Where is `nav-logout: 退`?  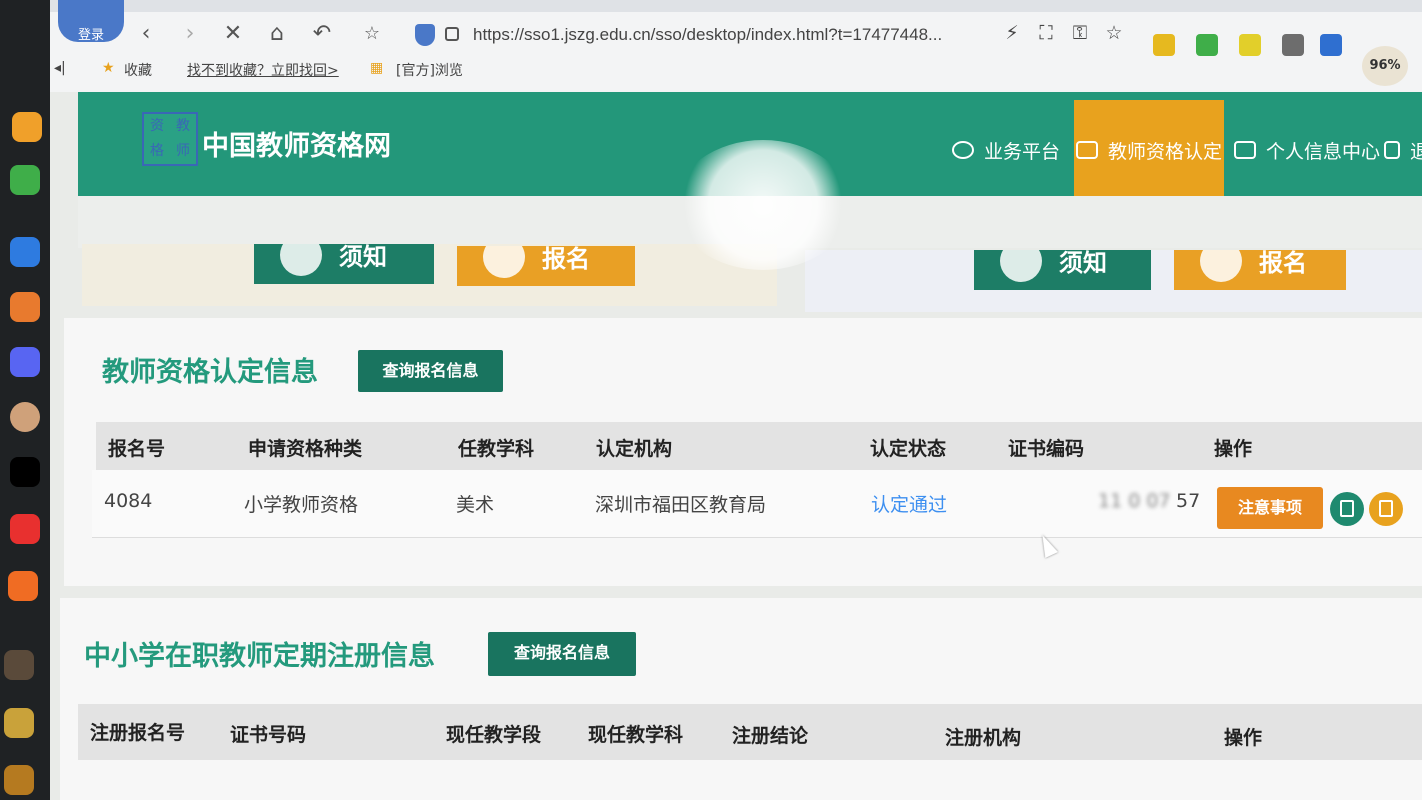
nav-logout: 退 is located at coordinates (1403, 150).